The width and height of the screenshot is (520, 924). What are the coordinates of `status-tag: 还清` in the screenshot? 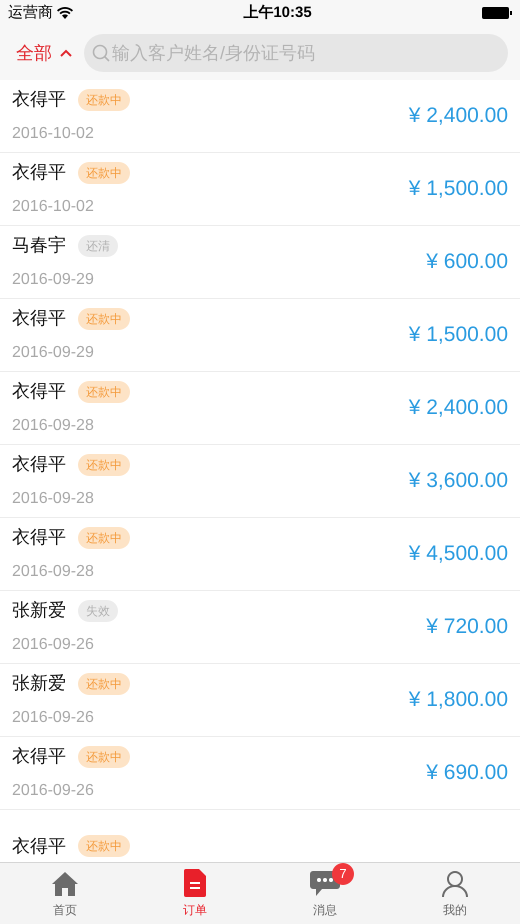 It's located at (98, 245).